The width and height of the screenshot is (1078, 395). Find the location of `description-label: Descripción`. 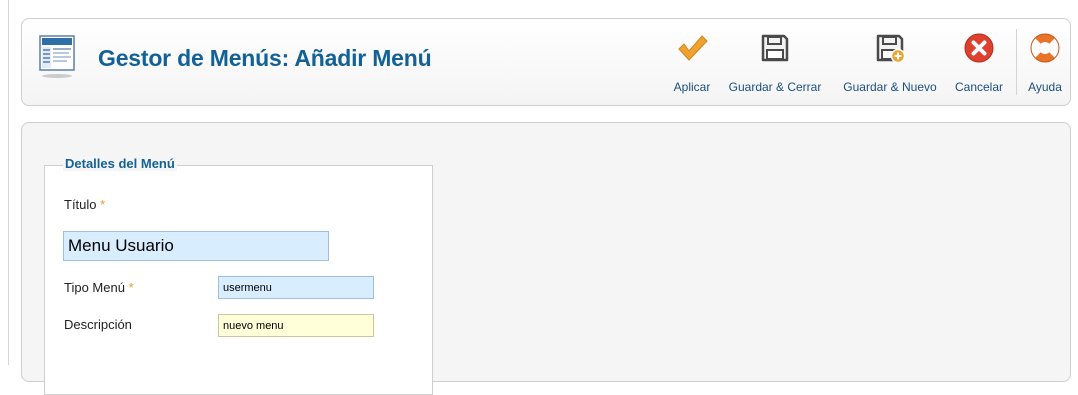

description-label: Descripción is located at coordinates (98, 324).